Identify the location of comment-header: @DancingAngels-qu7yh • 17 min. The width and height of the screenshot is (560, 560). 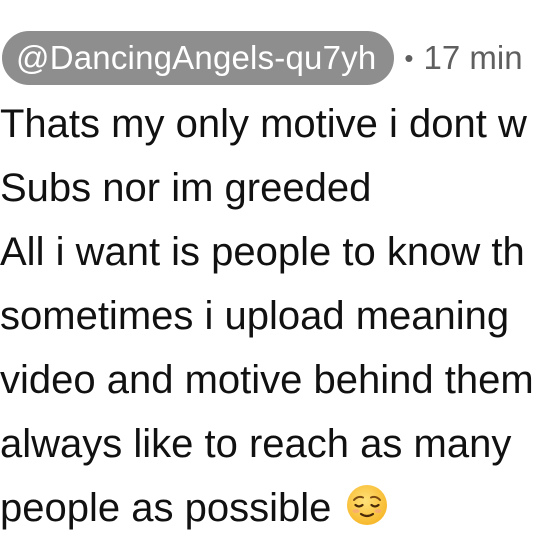
(261, 58).